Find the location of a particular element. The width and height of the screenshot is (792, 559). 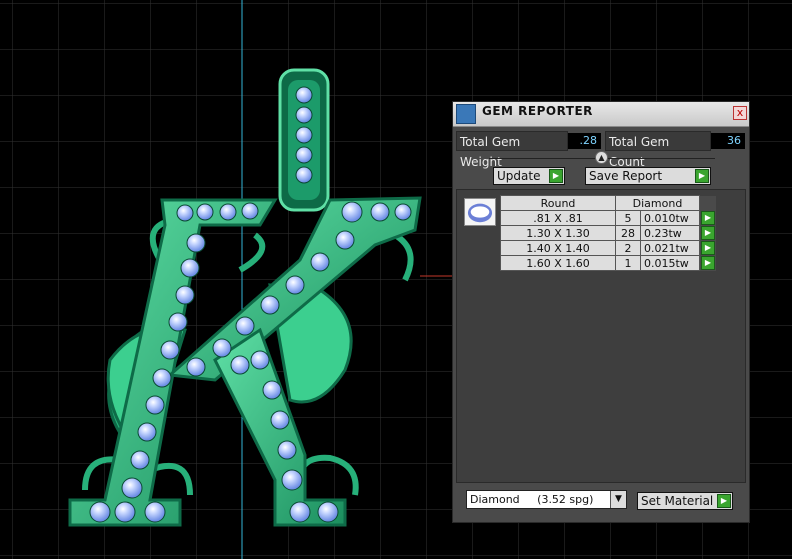

update-button: Update ▶ is located at coordinates (529, 176).